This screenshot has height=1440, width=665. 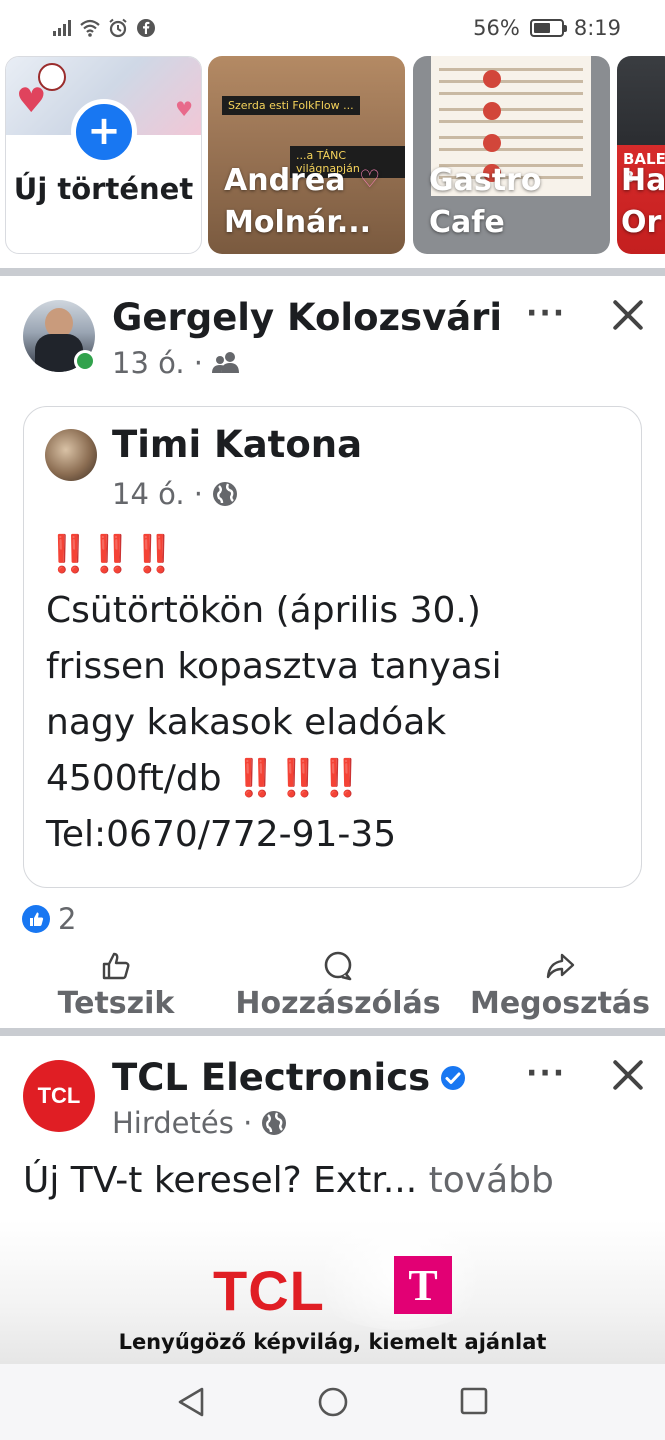 I want to click on story-card-gastro: Gastro Cafe, so click(x=511, y=155).